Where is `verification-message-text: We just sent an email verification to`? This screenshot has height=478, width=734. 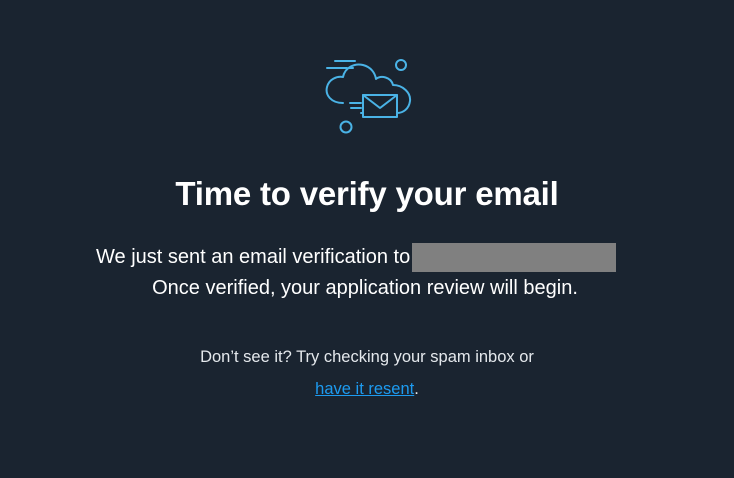 verification-message-text: We just sent an email verification to is located at coordinates (253, 257).